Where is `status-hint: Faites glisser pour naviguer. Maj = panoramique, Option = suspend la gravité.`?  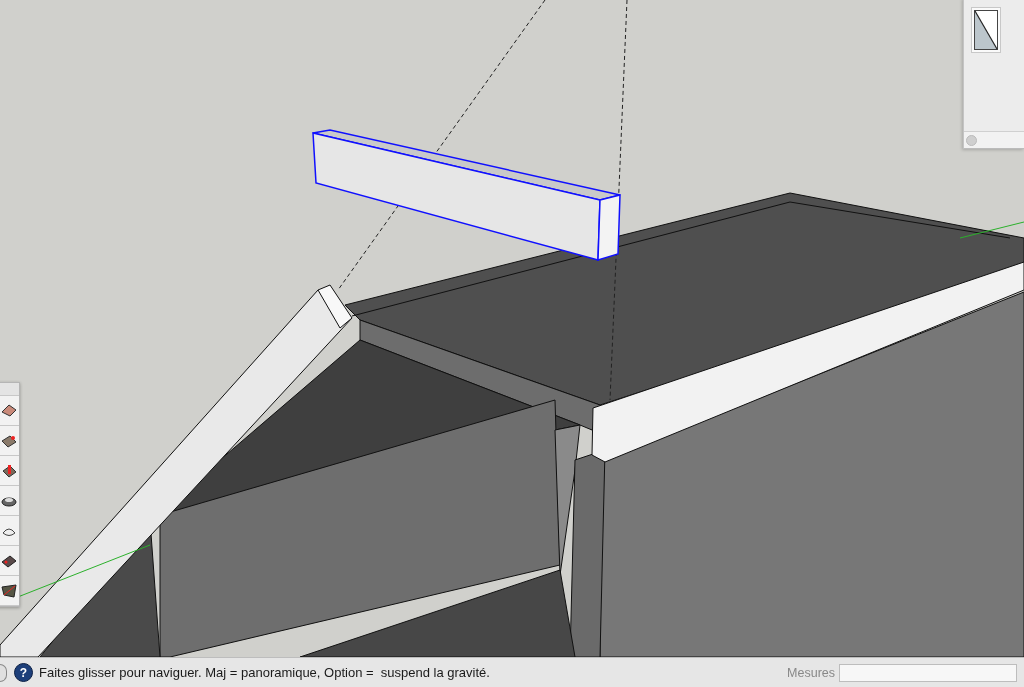
status-hint: Faites glisser pour naviguer. Maj = panoramique, Option = suspend la gravité. is located at coordinates (264, 672).